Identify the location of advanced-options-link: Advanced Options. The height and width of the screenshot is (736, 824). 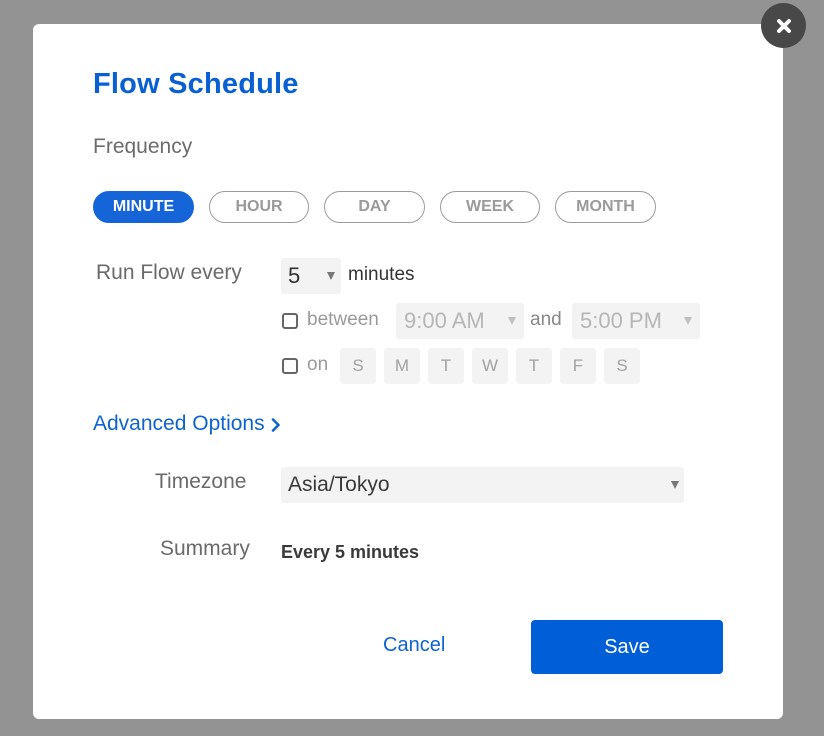
(187, 424).